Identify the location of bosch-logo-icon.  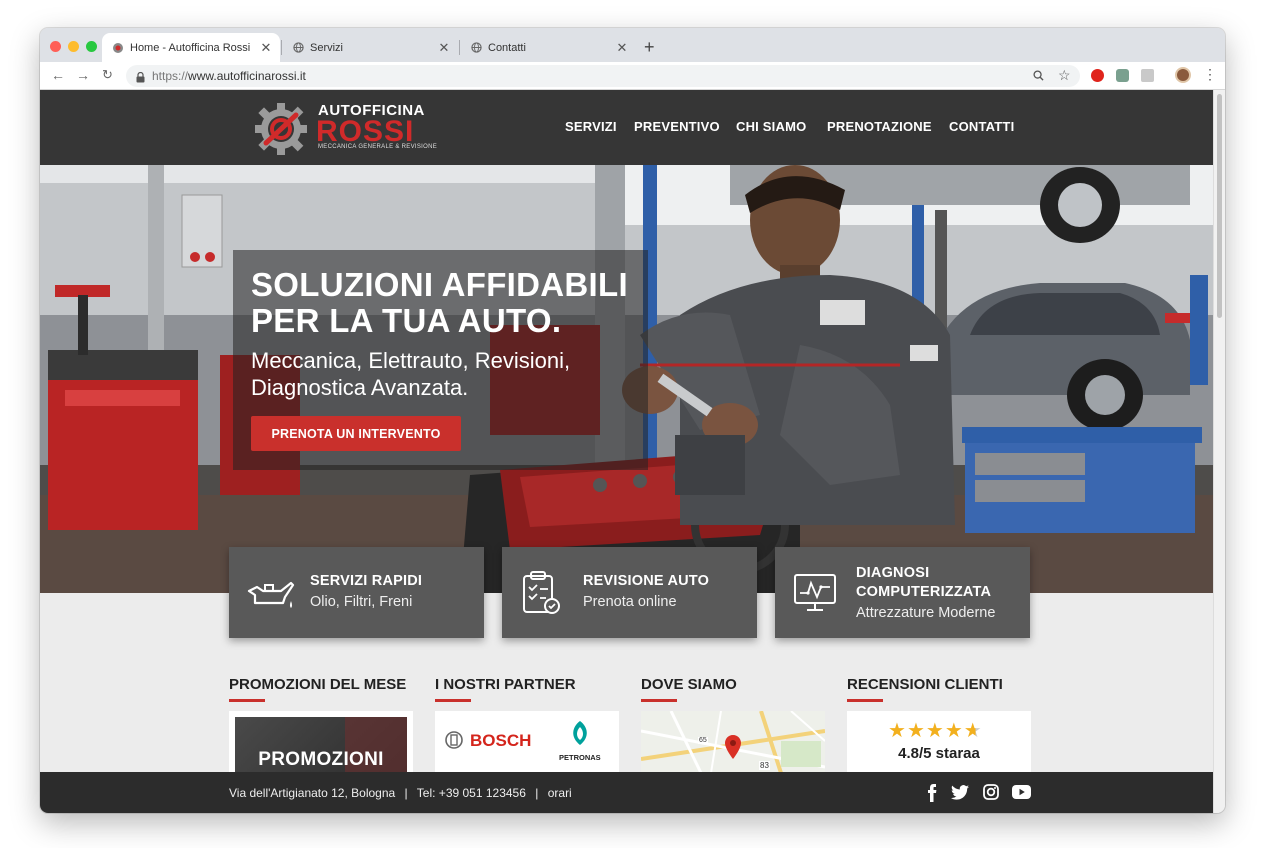
(454, 740).